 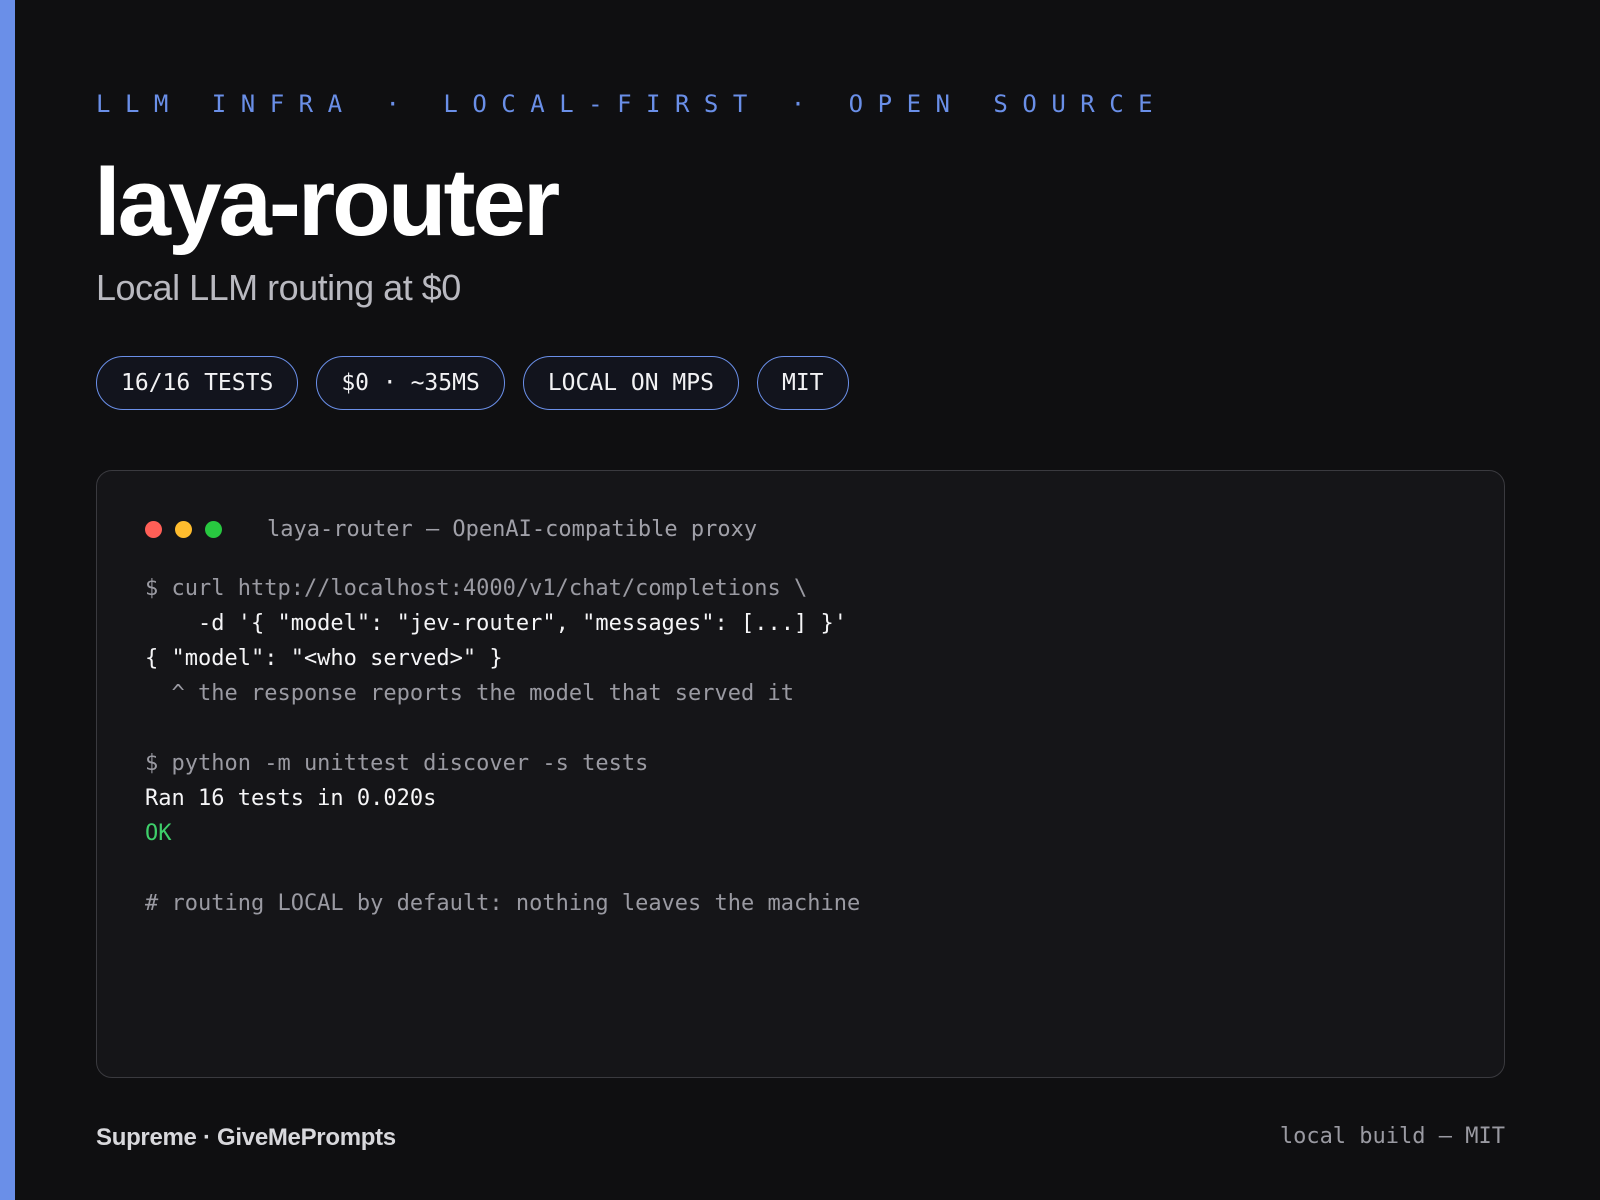 What do you see at coordinates (630, 383) in the screenshot?
I see `local-mps-badge: LOCAL ON MPS` at bounding box center [630, 383].